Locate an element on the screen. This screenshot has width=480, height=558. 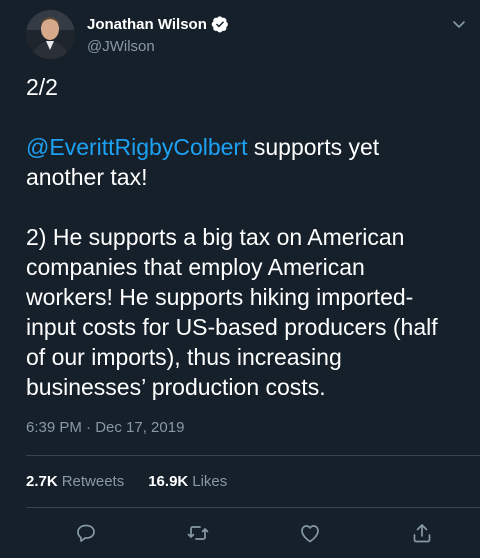
action-bar is located at coordinates (242, 533).